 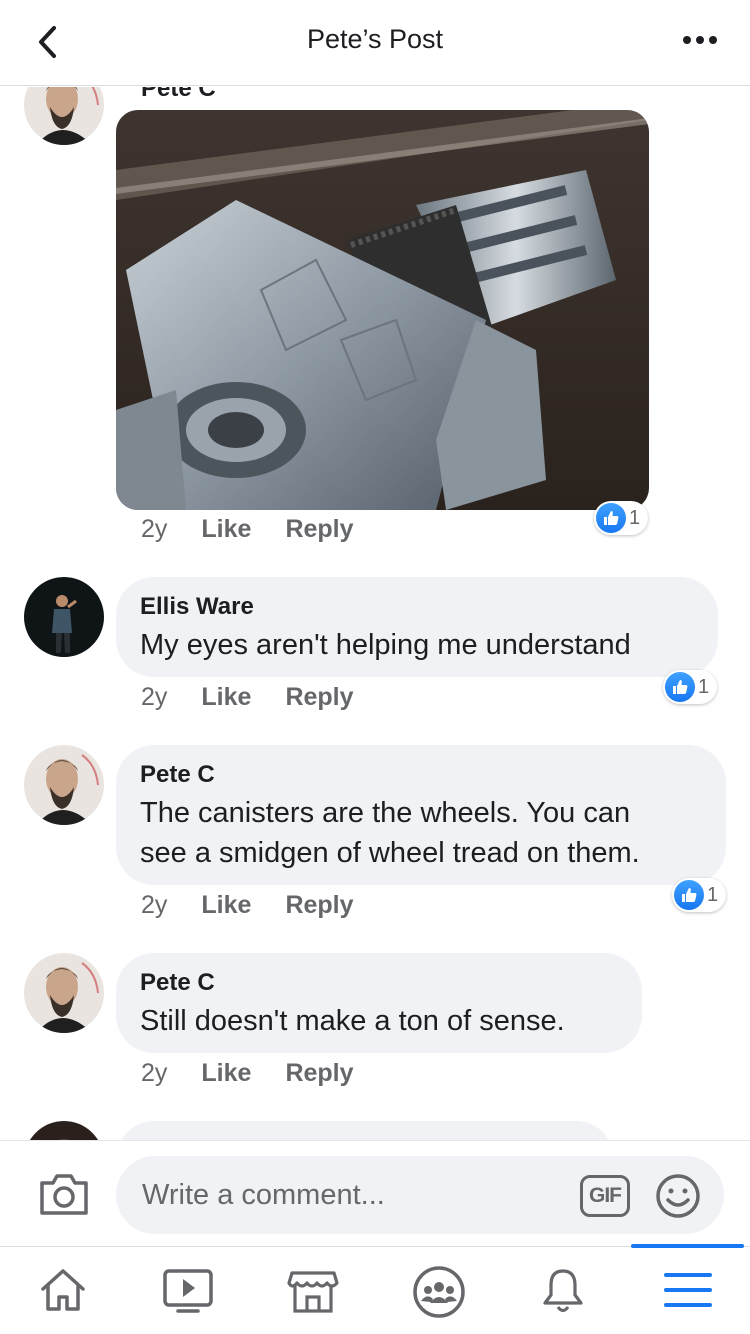 I want to click on camera-icon, so click(x=64, y=1194).